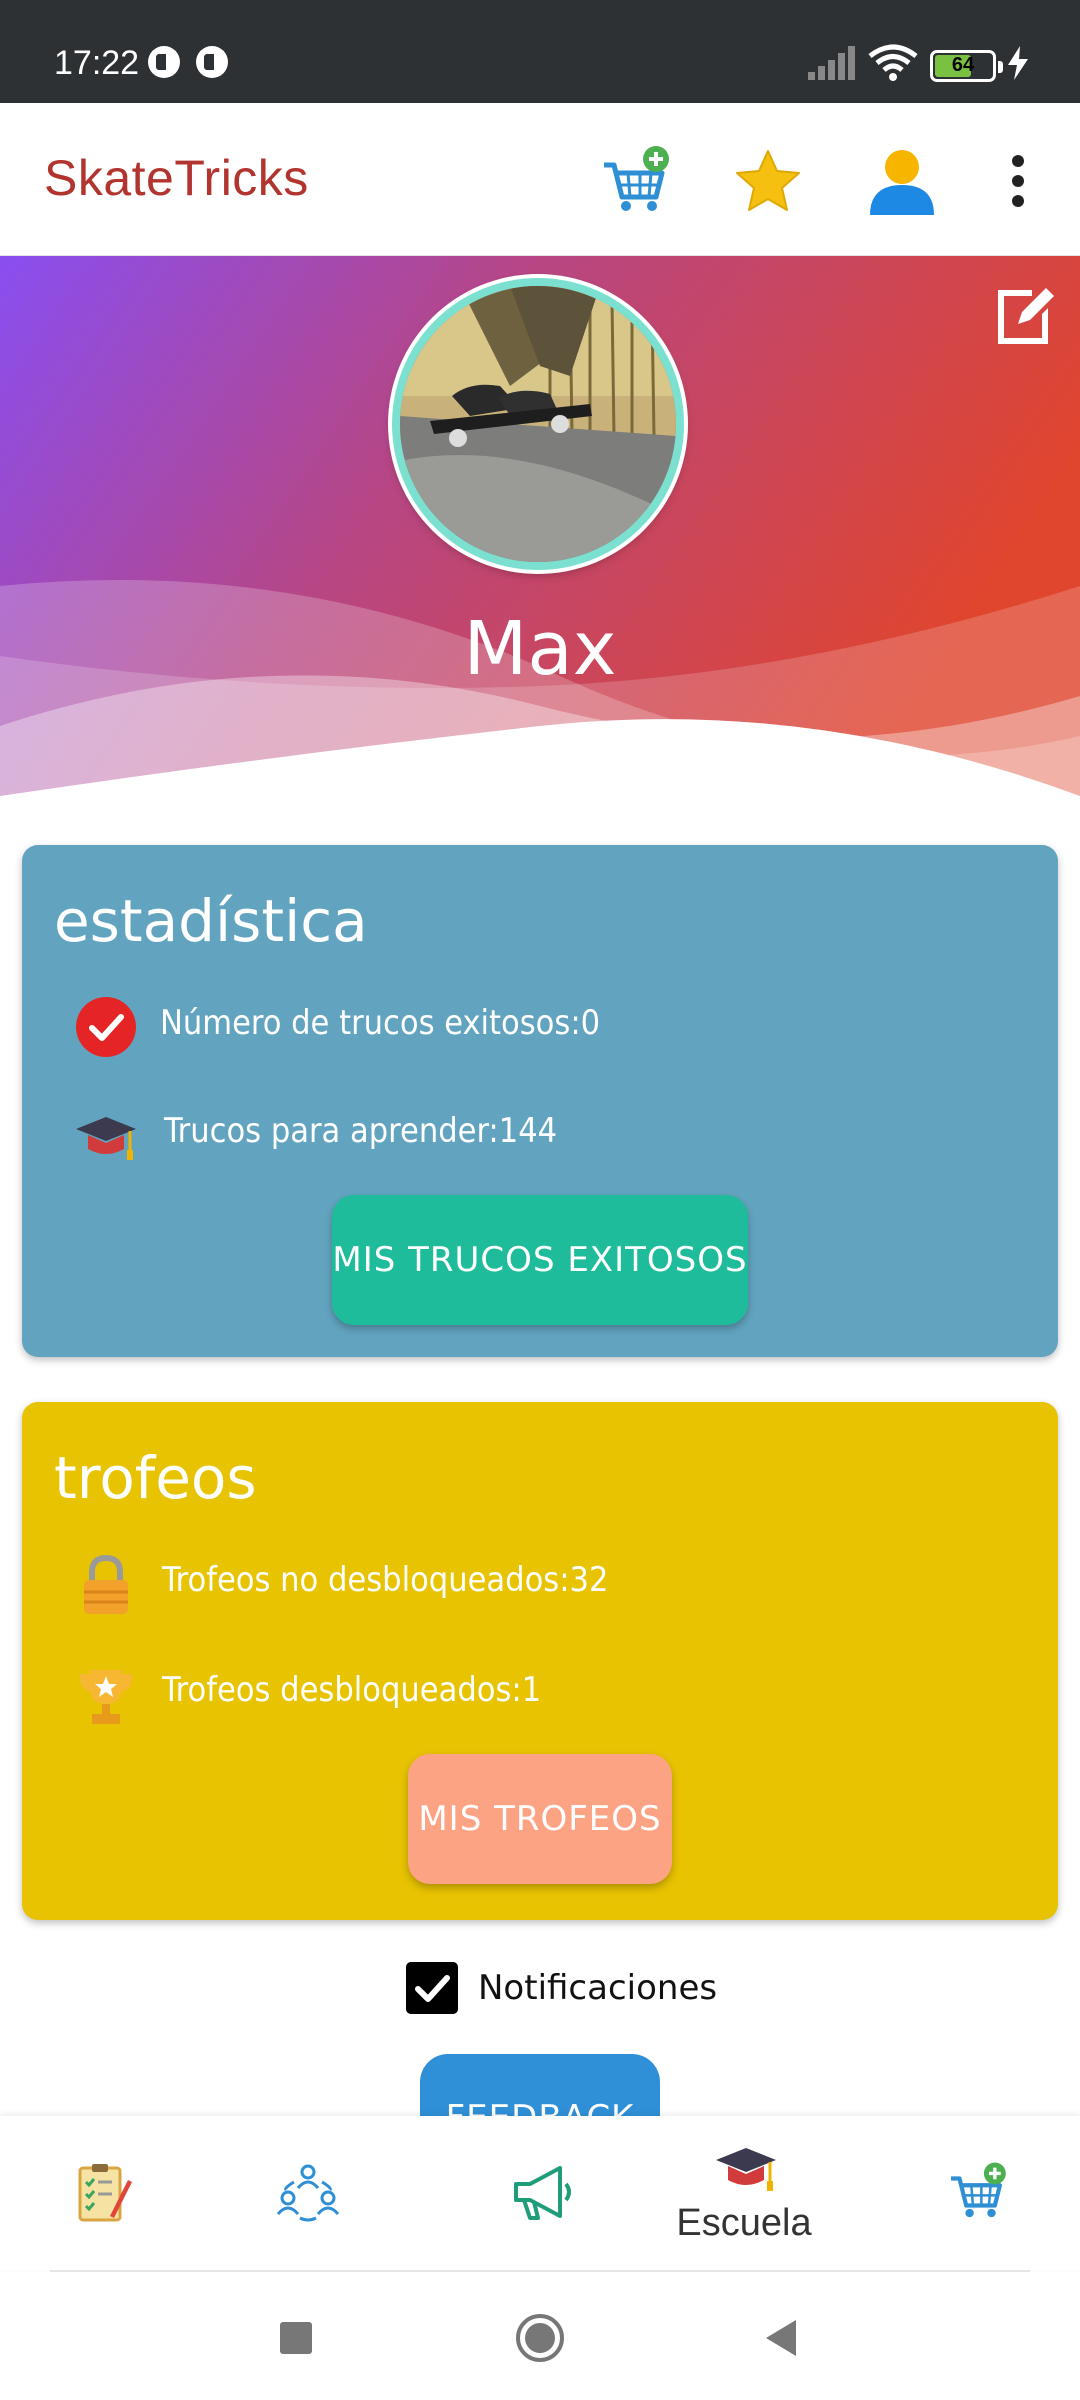 The image size is (1080, 2400). Describe the element at coordinates (768, 181) in the screenshot. I see `star-icon` at that location.